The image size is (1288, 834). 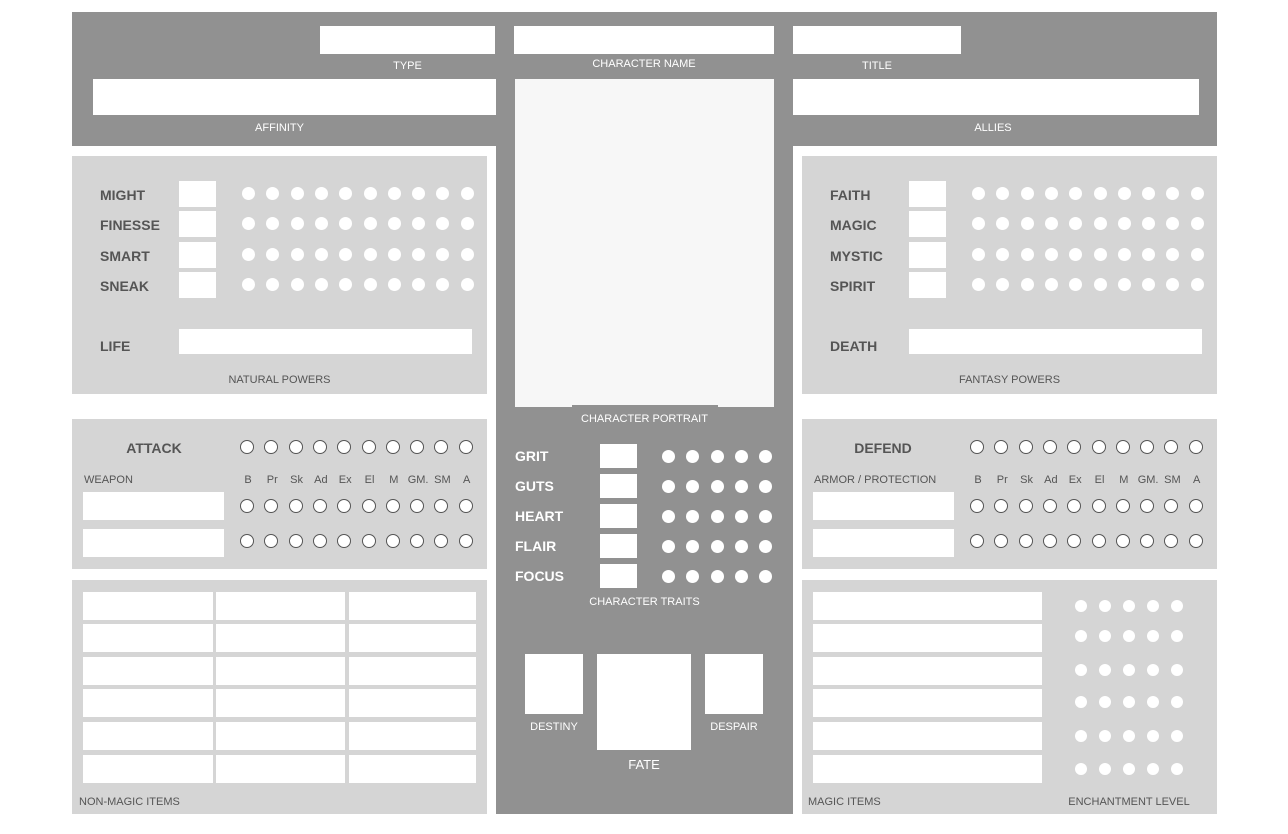 What do you see at coordinates (1055, 341) in the screenshot?
I see `death-field` at bounding box center [1055, 341].